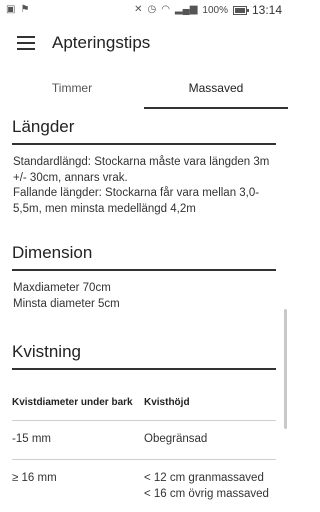  What do you see at coordinates (285, 369) in the screenshot?
I see `scrollbar` at bounding box center [285, 369].